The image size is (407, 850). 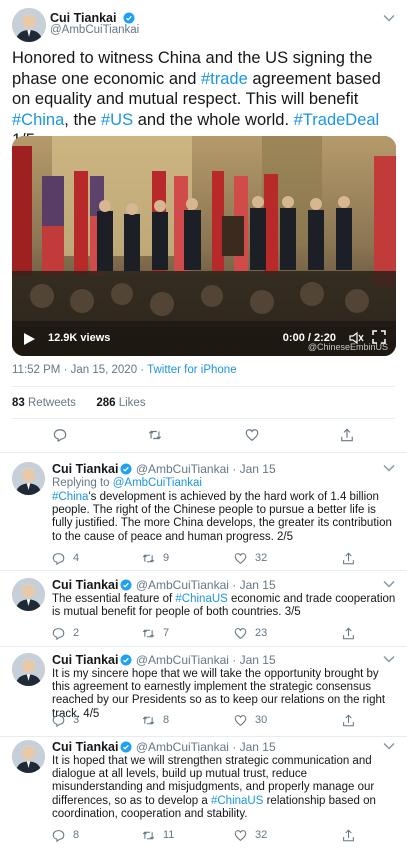 What do you see at coordinates (224, 79) in the screenshot?
I see `hashtag-link: #trade` at bounding box center [224, 79].